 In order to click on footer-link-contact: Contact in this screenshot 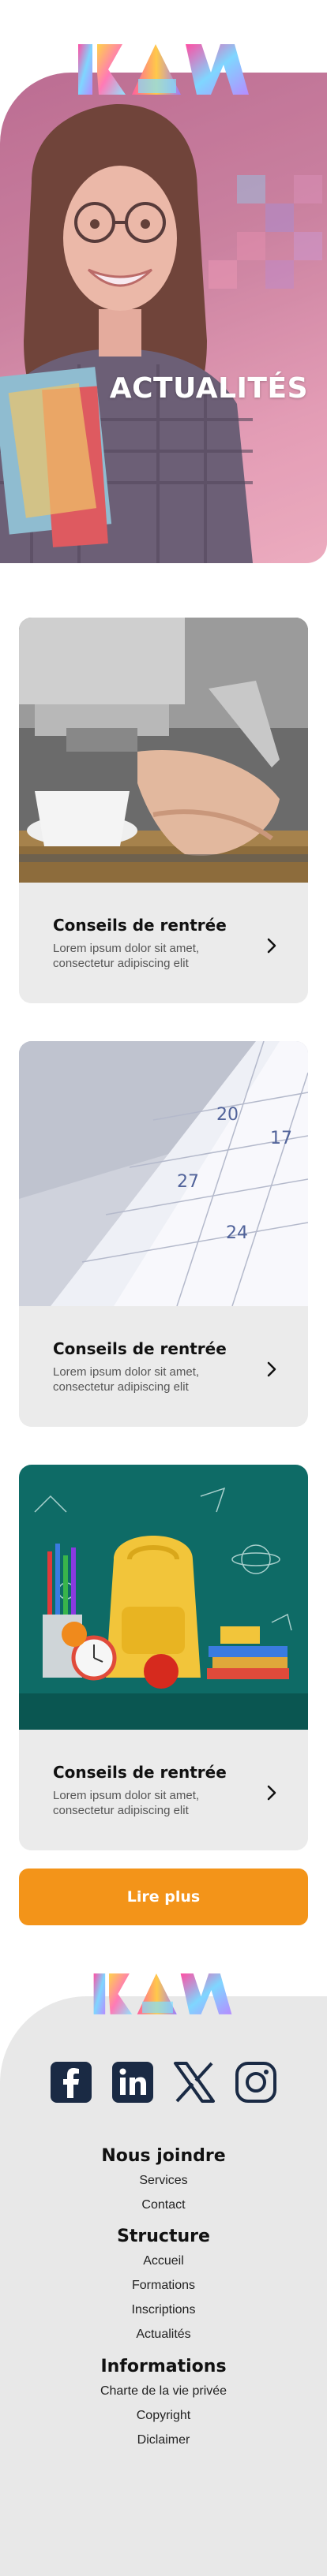, I will do `click(163, 2205)`.